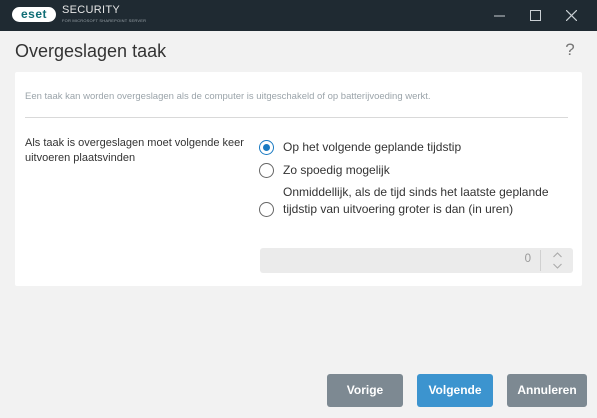 Image resolution: width=597 pixels, height=418 pixels. I want to click on stepper-up-button, so click(557, 255).